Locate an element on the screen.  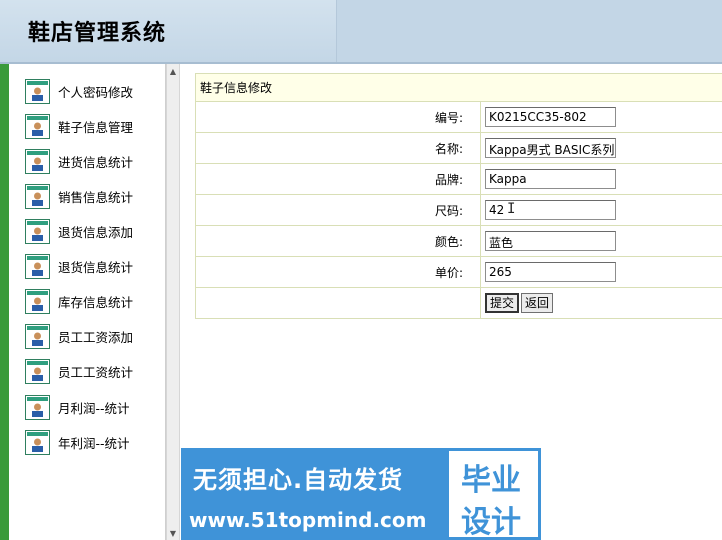
sidebar-item-salary-stats: 员工工资统计 is located at coordinates (79, 371).